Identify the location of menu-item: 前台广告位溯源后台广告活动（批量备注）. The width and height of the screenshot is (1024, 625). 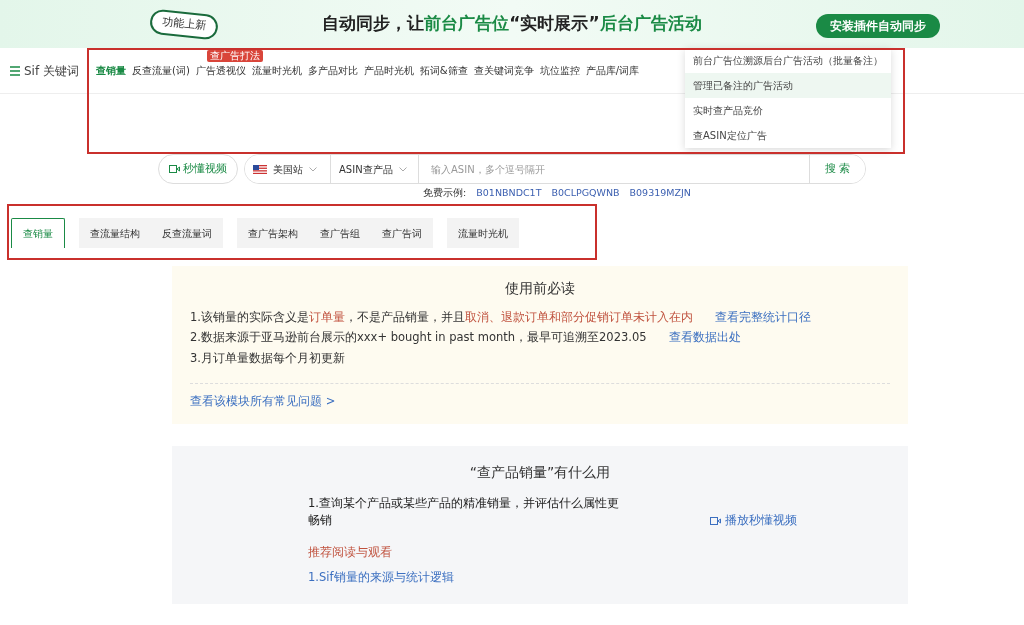
(788, 60).